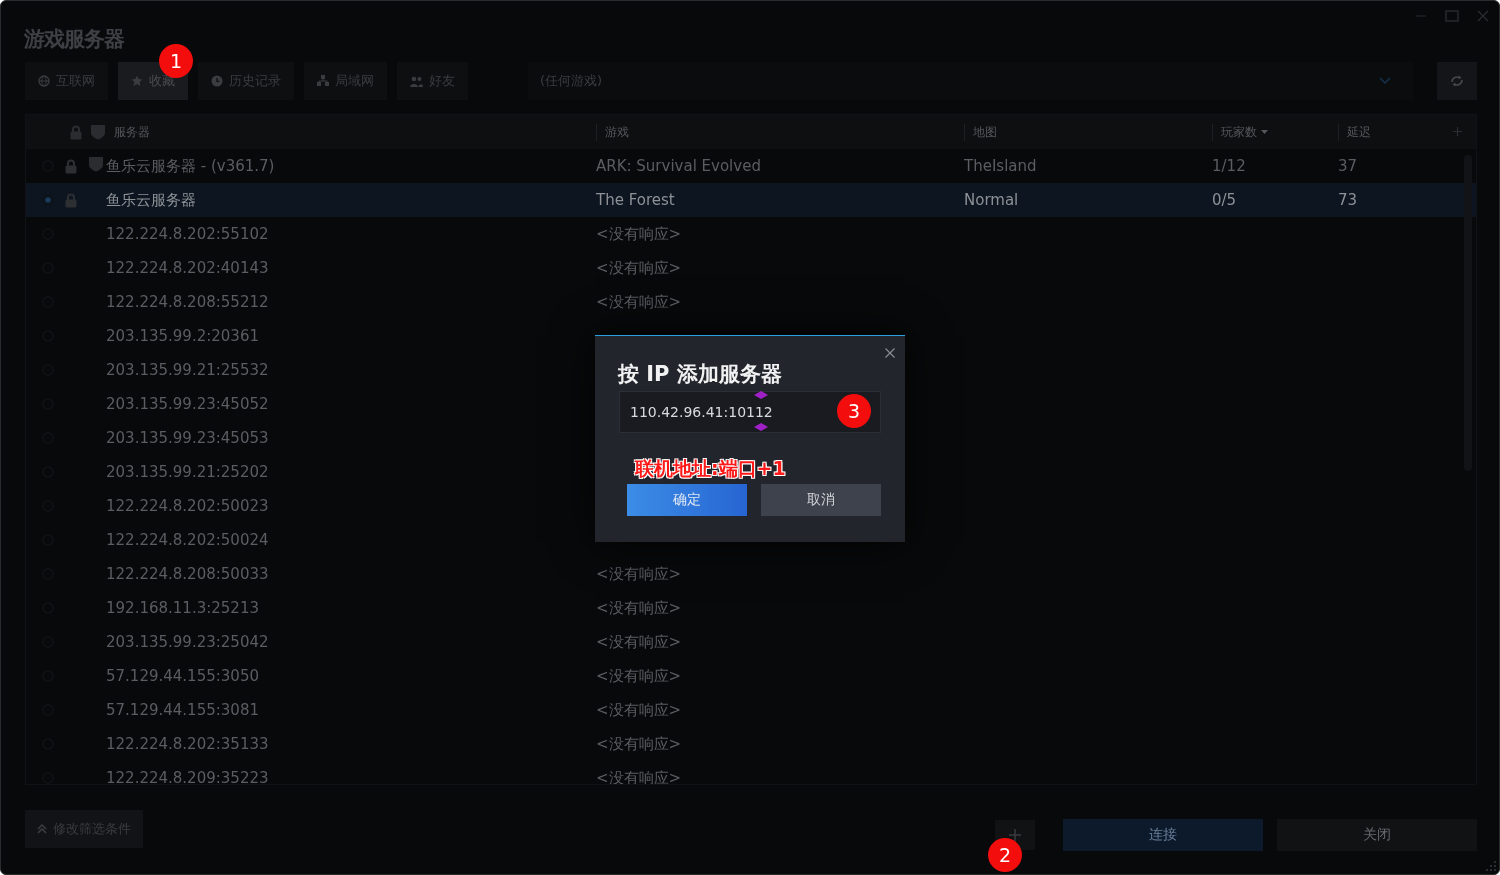  Describe the element at coordinates (416, 81) in the screenshot. I see `people-icon` at that location.